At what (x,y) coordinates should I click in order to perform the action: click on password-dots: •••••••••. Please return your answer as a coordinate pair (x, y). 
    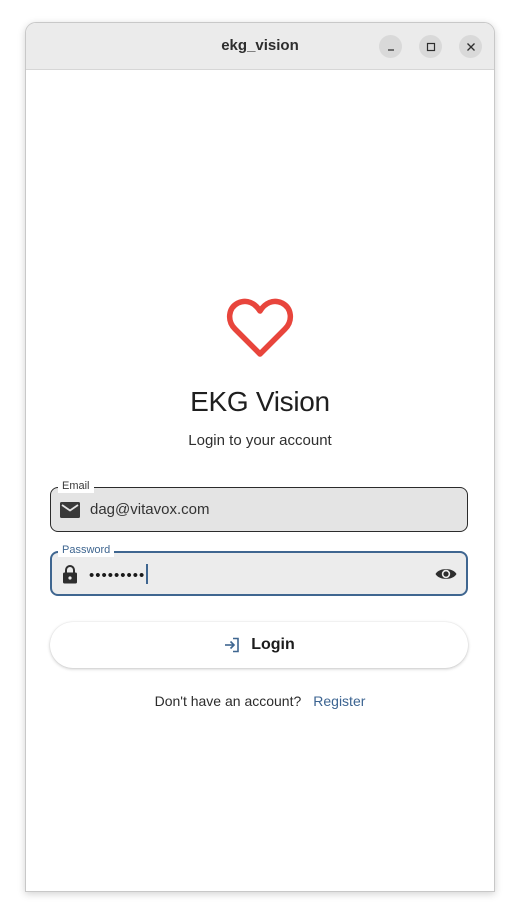
    Looking at the image, I should click on (117, 575).